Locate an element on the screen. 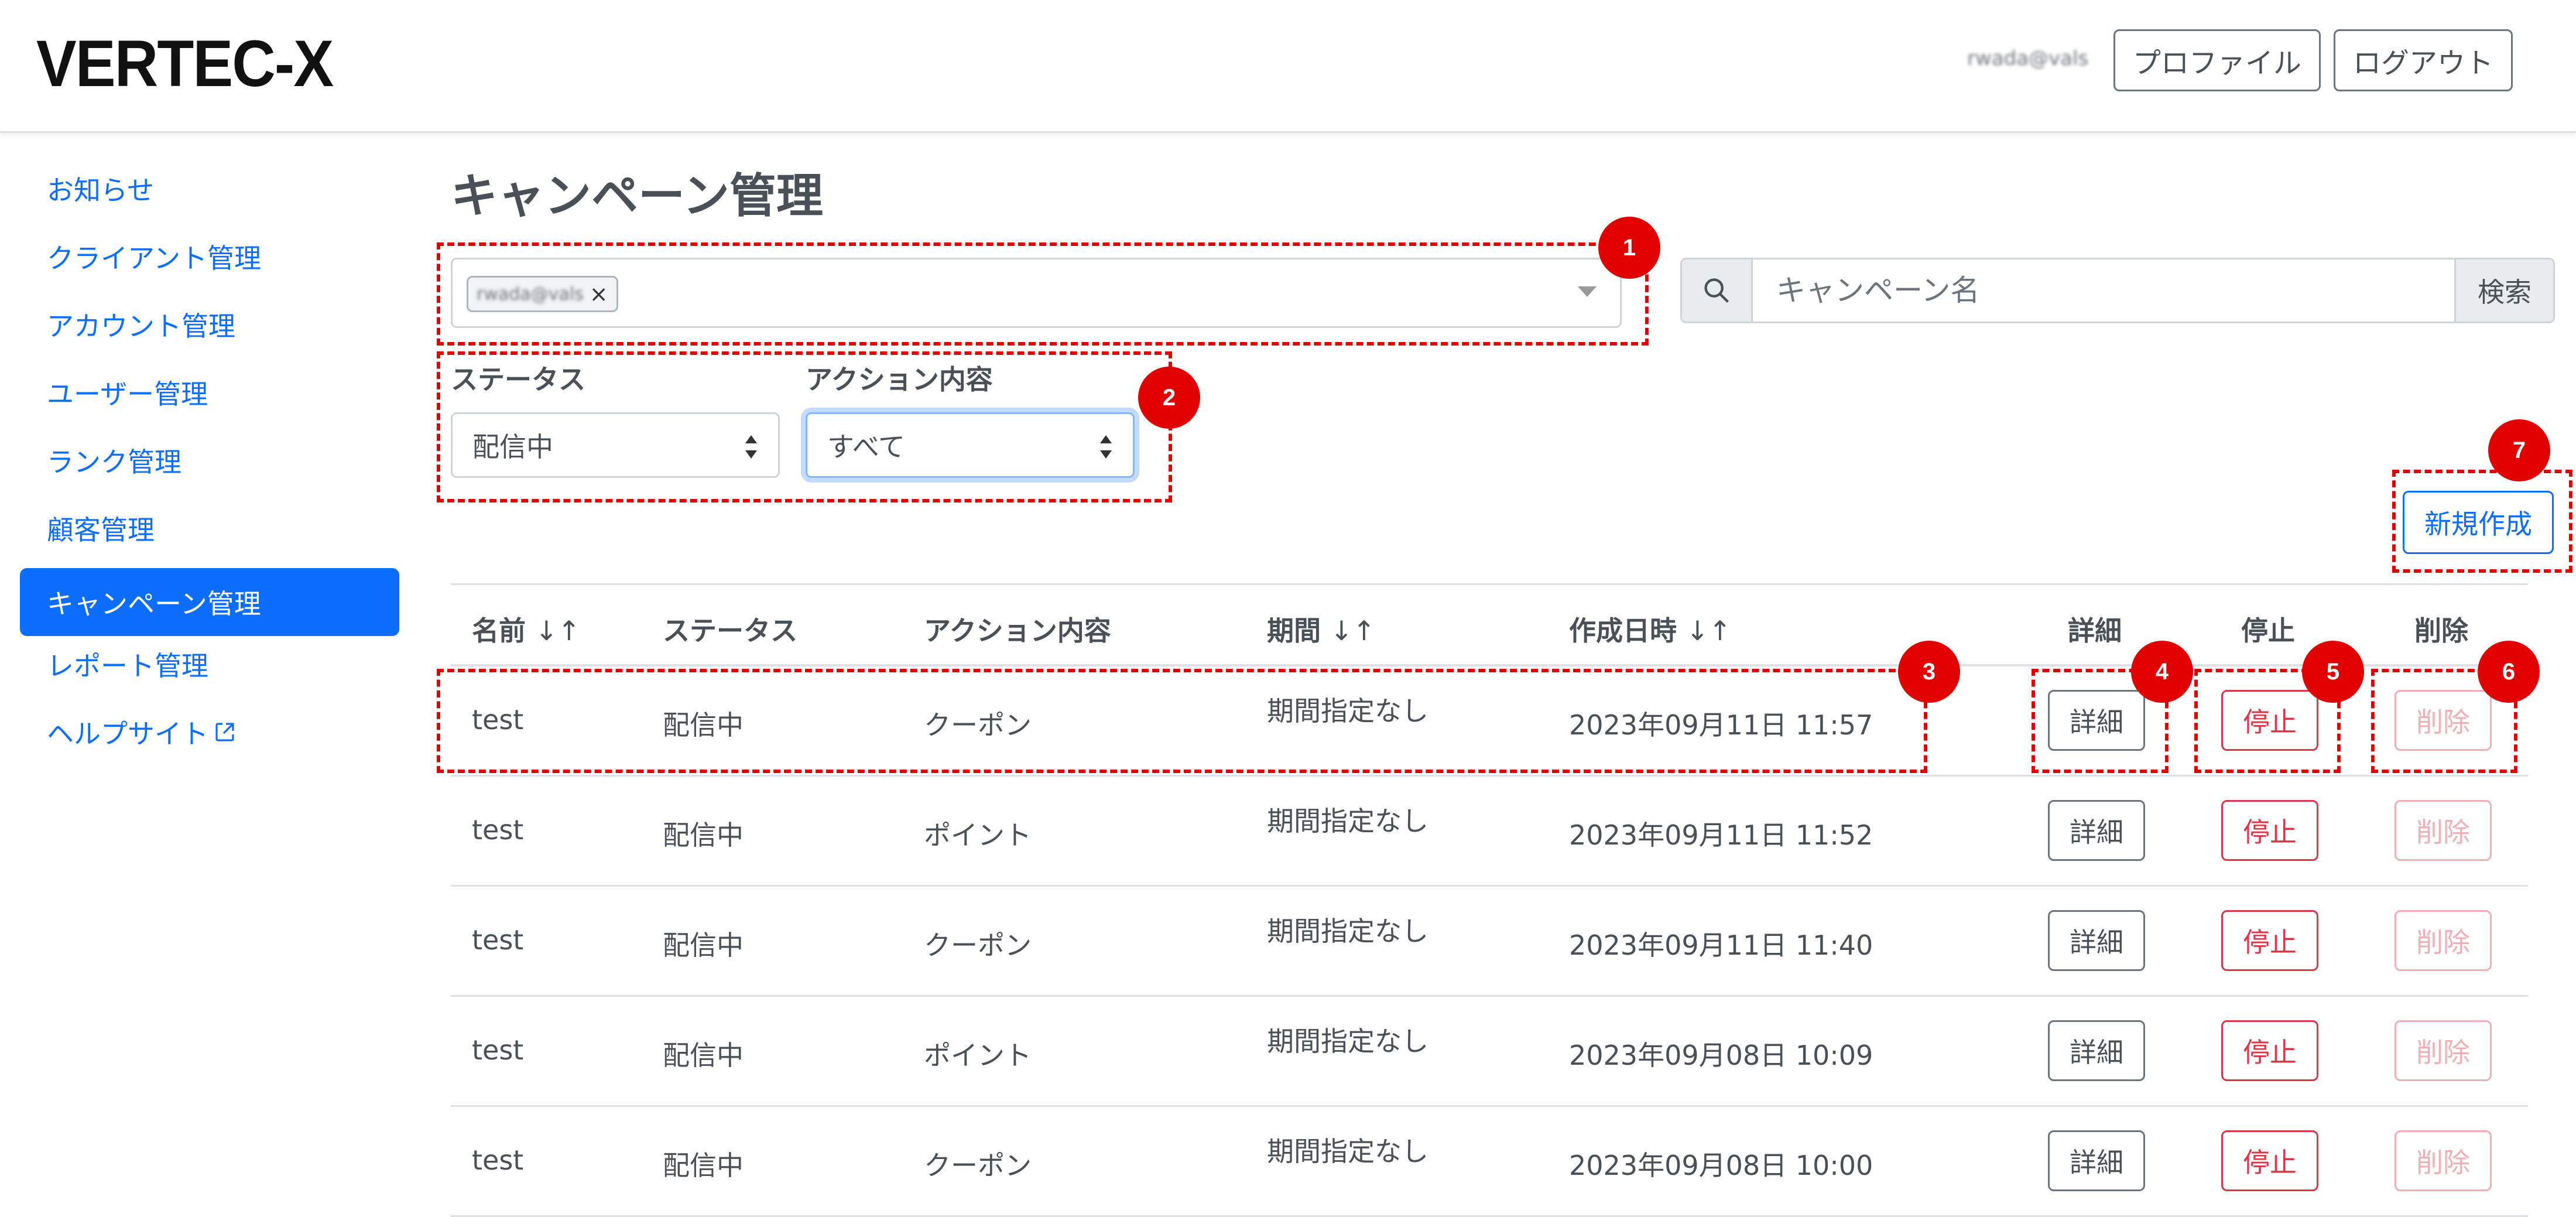  sidebar-item-campaigns: キャンペーン管理 is located at coordinates (209, 602).